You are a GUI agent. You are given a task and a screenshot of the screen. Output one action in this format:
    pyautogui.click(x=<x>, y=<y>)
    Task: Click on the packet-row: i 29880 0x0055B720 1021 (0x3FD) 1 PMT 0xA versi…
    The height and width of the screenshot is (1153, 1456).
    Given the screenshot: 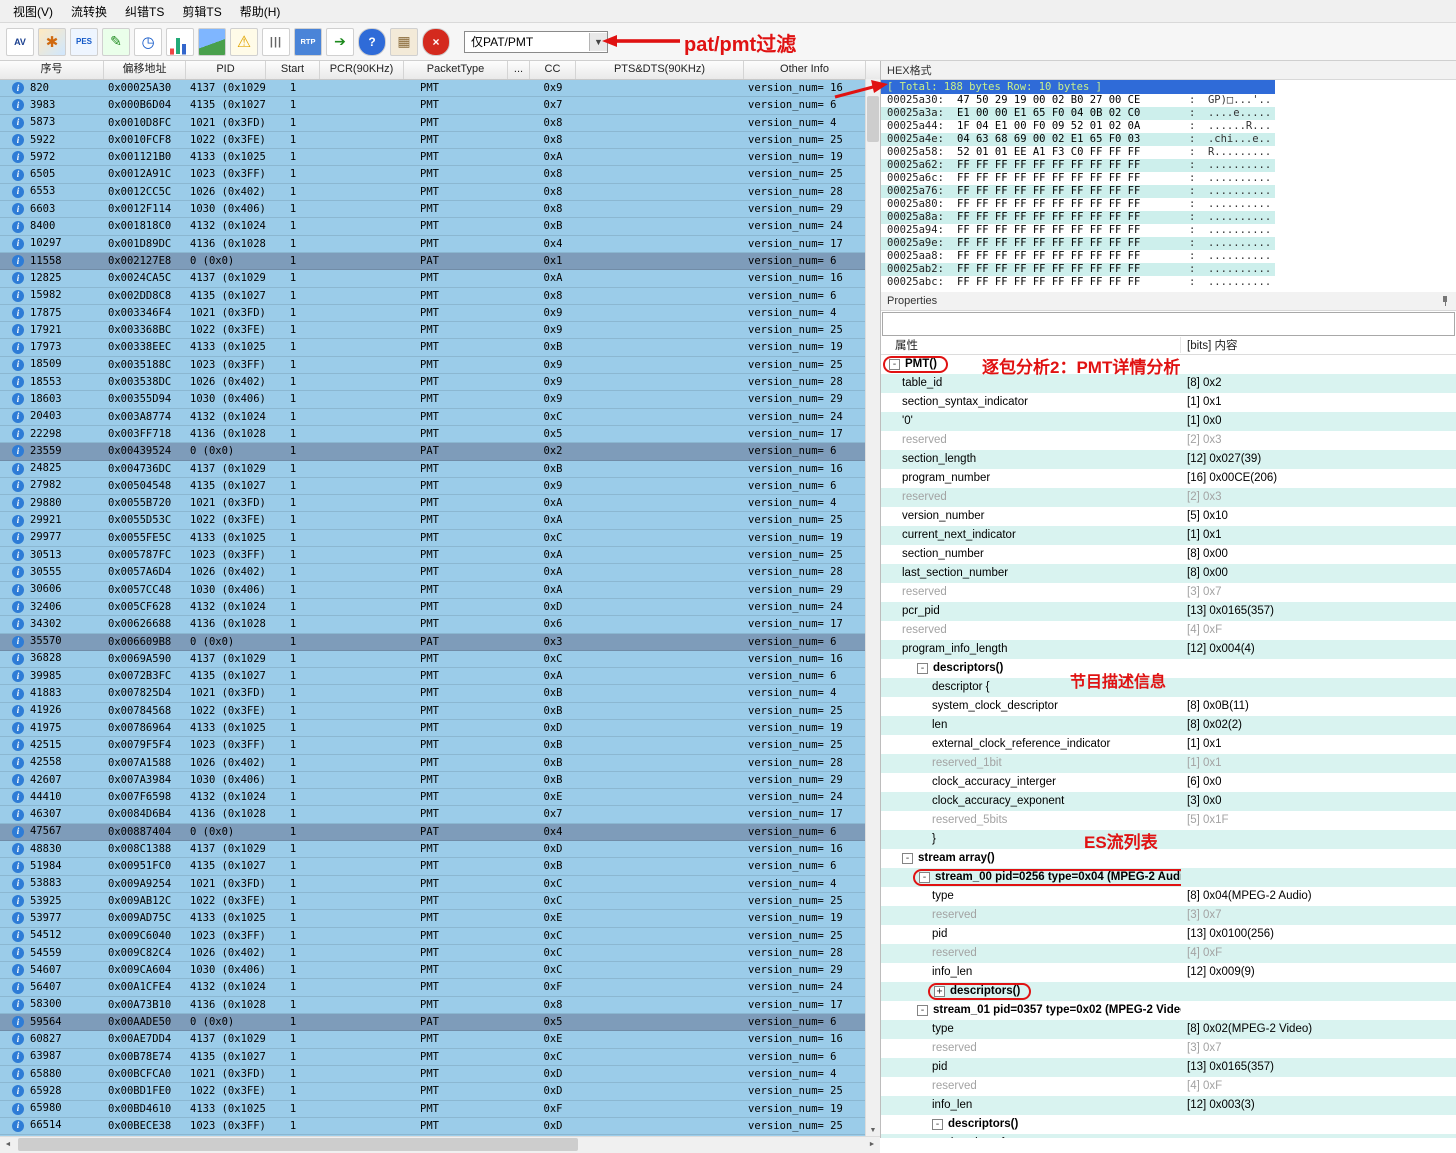 What is the action you would take?
    pyautogui.click(x=433, y=504)
    